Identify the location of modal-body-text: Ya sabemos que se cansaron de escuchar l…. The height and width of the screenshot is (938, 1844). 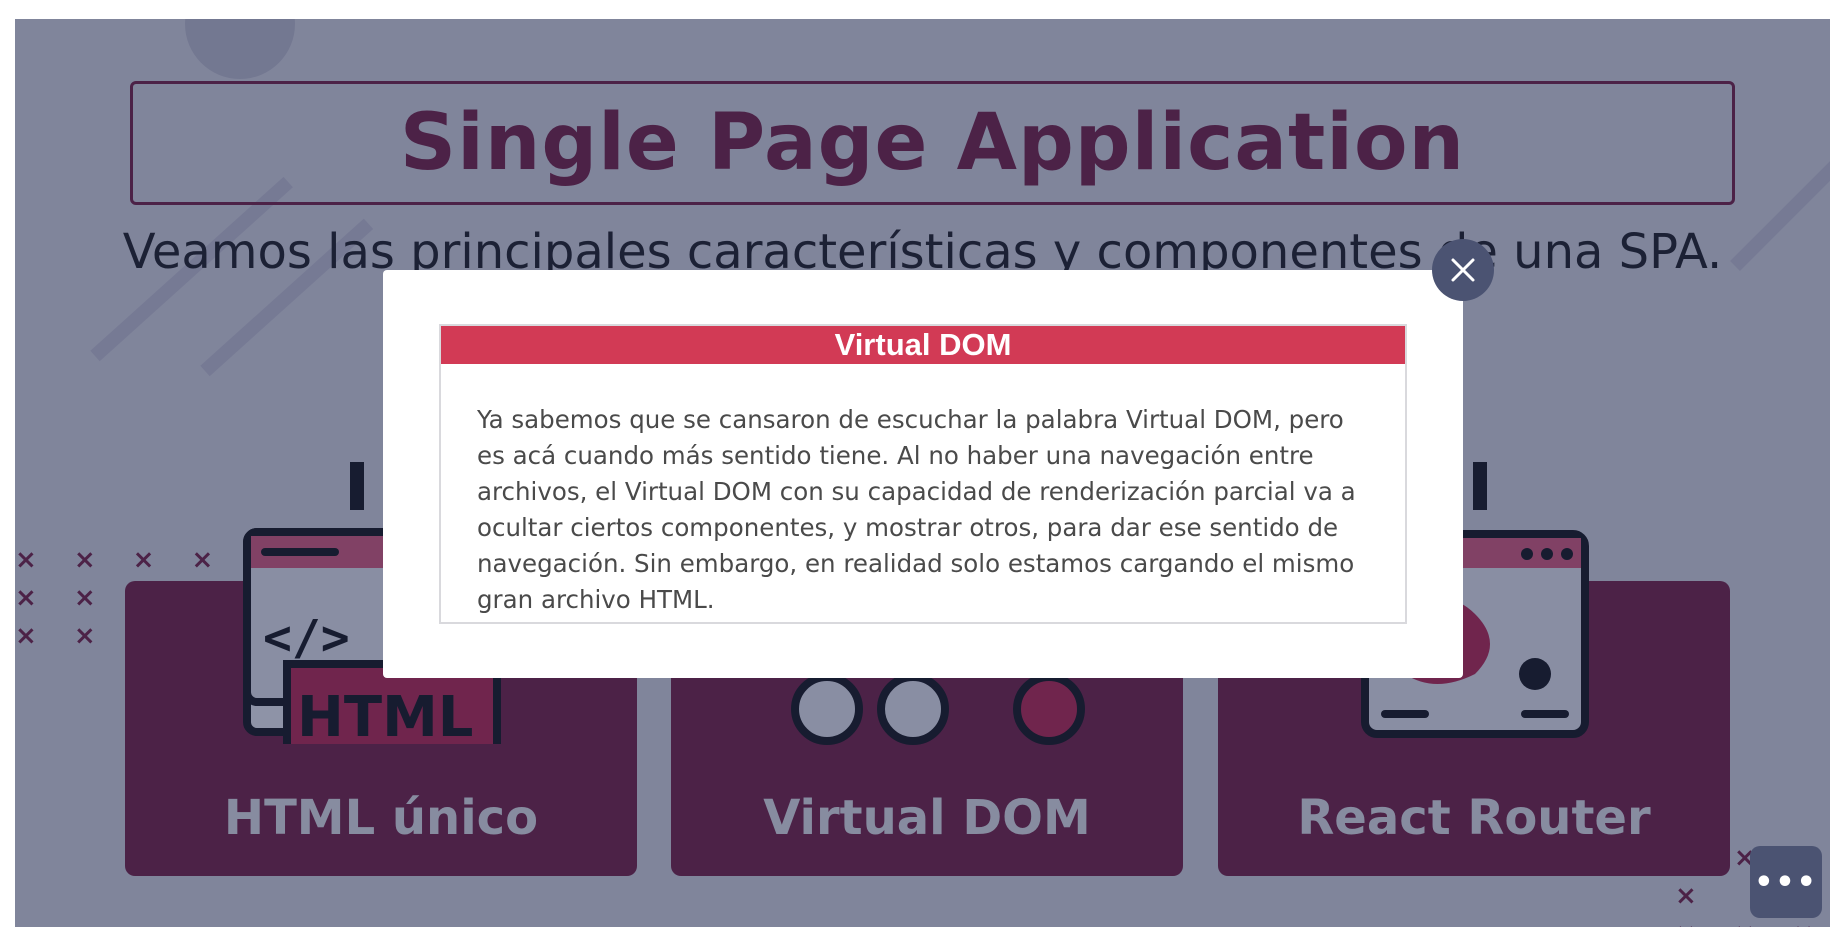
(916, 509).